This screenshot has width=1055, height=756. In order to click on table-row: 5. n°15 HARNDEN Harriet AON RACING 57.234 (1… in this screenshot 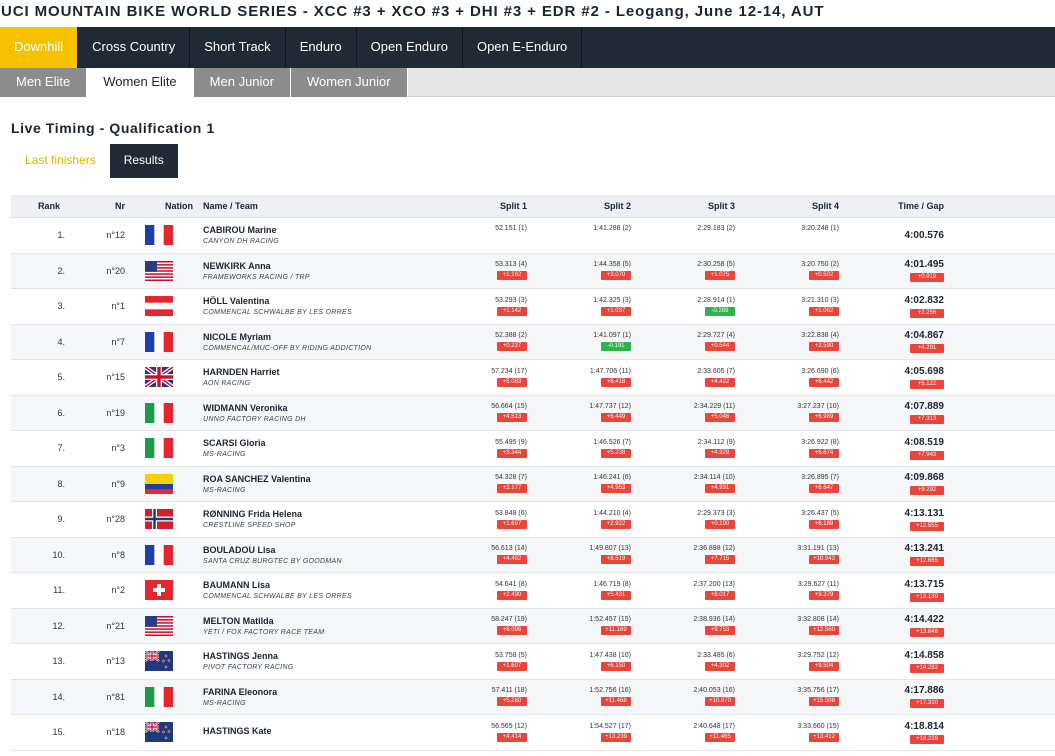, I will do `click(533, 378)`.